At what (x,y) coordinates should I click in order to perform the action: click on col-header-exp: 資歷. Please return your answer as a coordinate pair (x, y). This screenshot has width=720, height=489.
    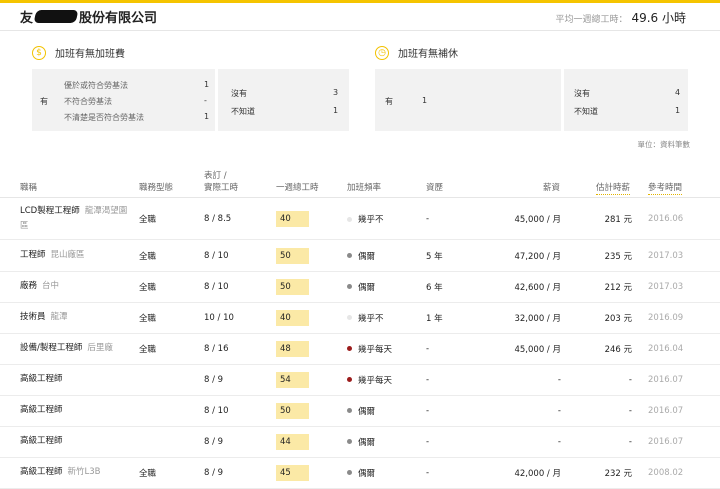
    Looking at the image, I should click on (435, 188).